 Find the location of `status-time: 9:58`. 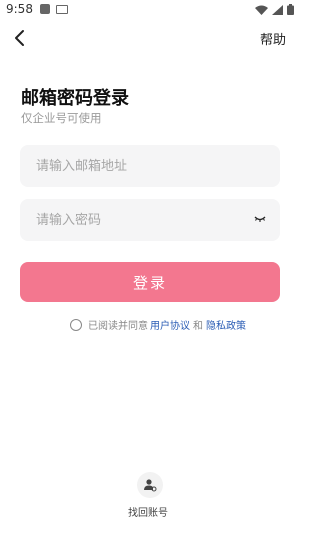

status-time: 9:58 is located at coordinates (19, 9).